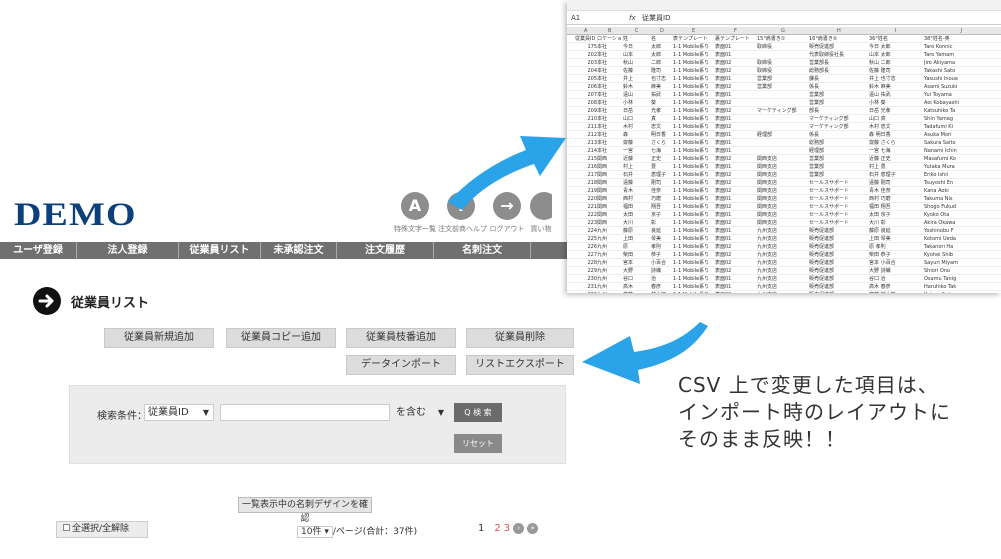 The width and height of the screenshot is (1001, 559). Describe the element at coordinates (839, 151) in the screenshot. I see `sheet-cell: 経理部` at that location.